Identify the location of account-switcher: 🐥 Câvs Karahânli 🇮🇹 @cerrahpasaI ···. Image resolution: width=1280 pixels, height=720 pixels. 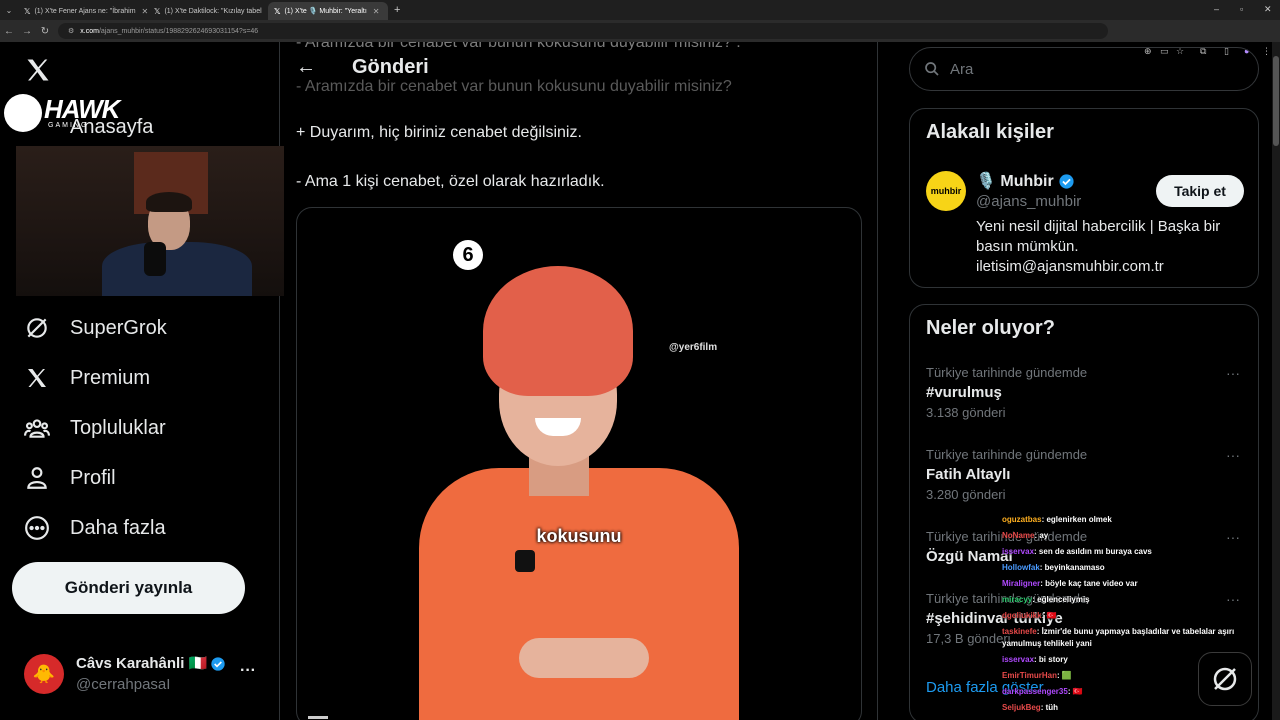
(147, 674).